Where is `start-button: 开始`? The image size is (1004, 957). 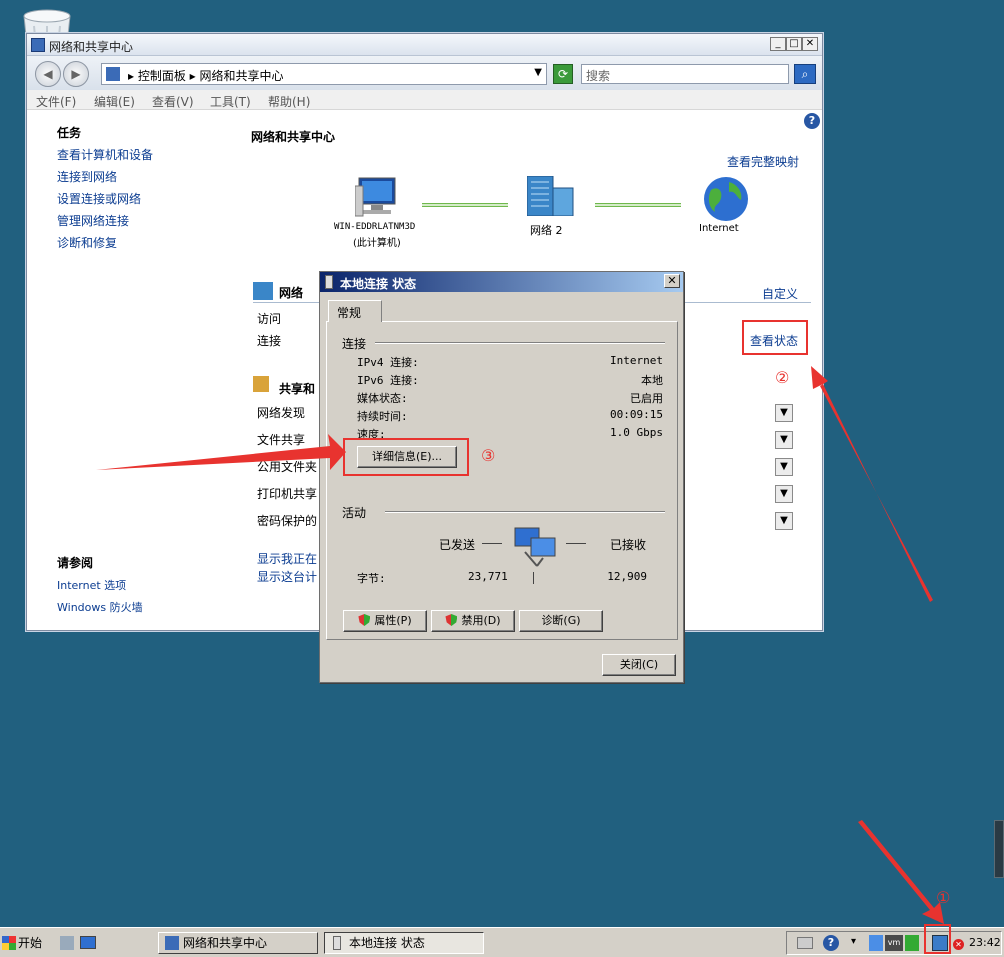 start-button: 开始 is located at coordinates (23, 943).